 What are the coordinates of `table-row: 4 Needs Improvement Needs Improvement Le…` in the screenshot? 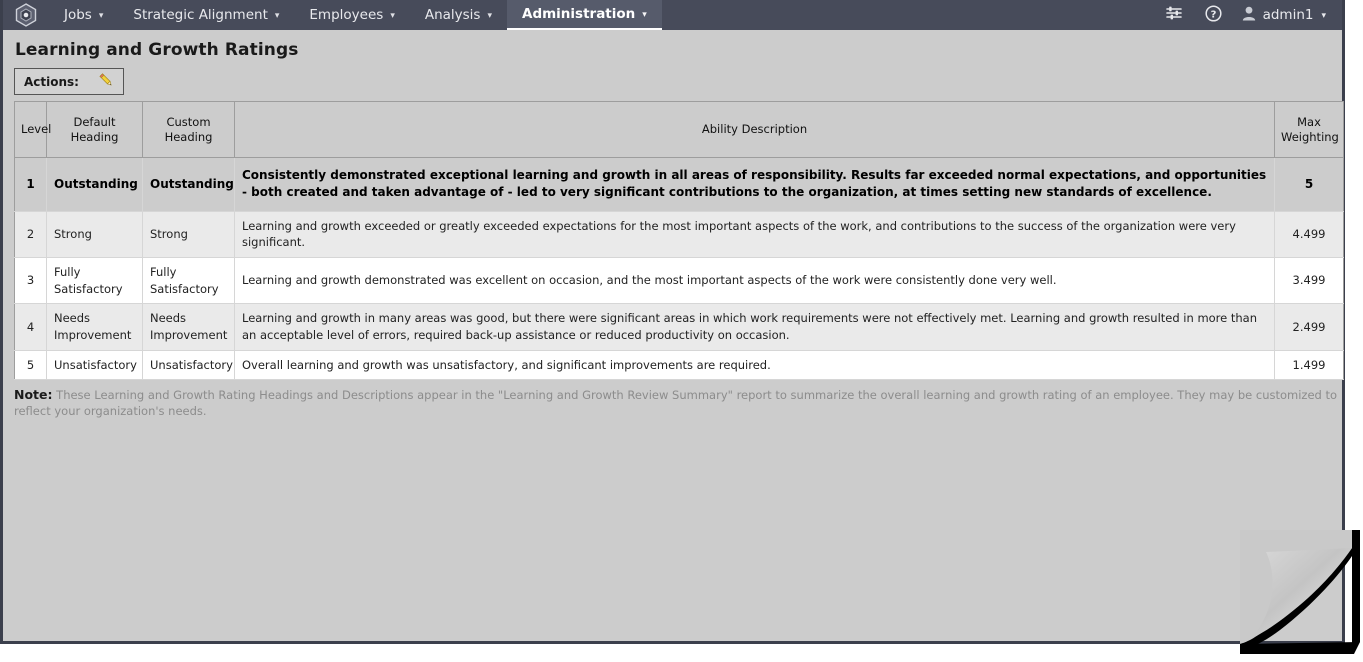 It's located at (679, 327).